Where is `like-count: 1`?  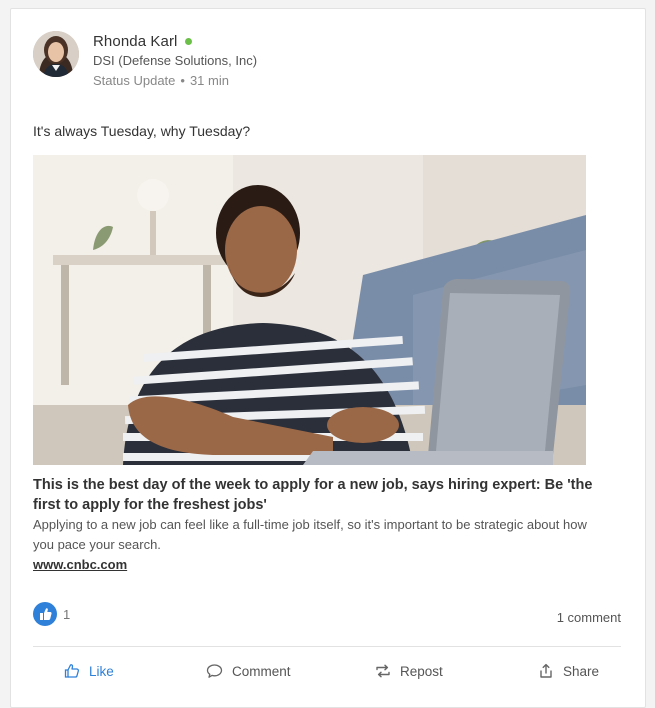 like-count: 1 is located at coordinates (66, 614).